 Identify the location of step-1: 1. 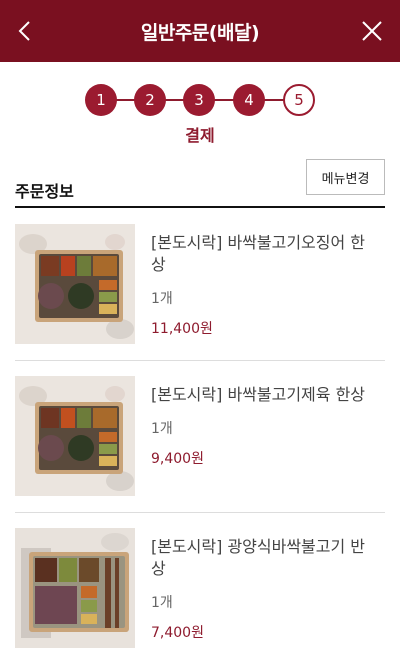
(101, 100).